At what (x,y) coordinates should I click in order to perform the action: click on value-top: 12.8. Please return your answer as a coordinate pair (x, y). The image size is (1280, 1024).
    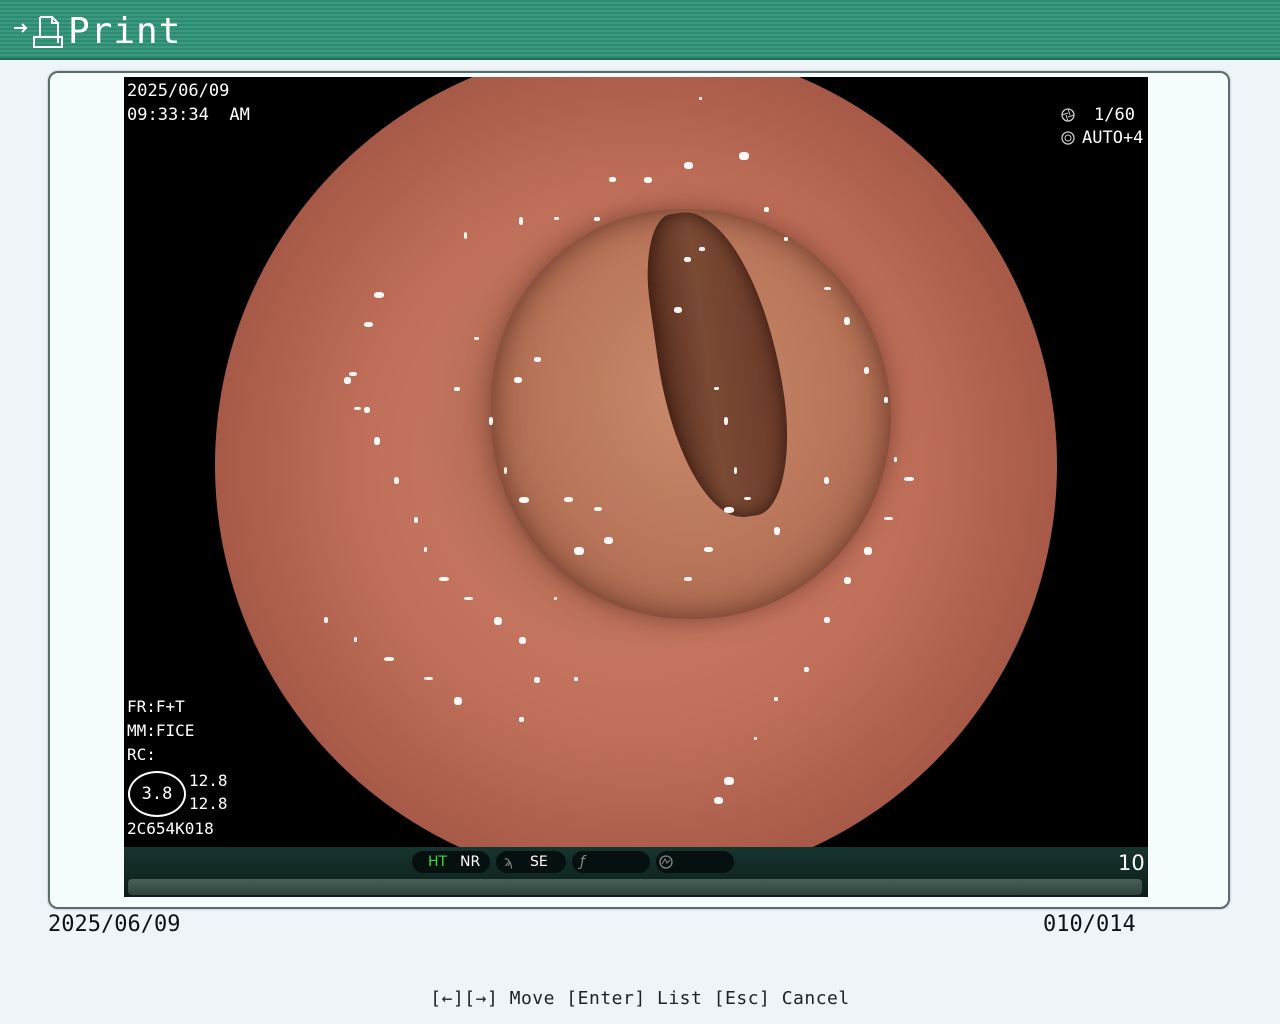
    Looking at the image, I should click on (208, 780).